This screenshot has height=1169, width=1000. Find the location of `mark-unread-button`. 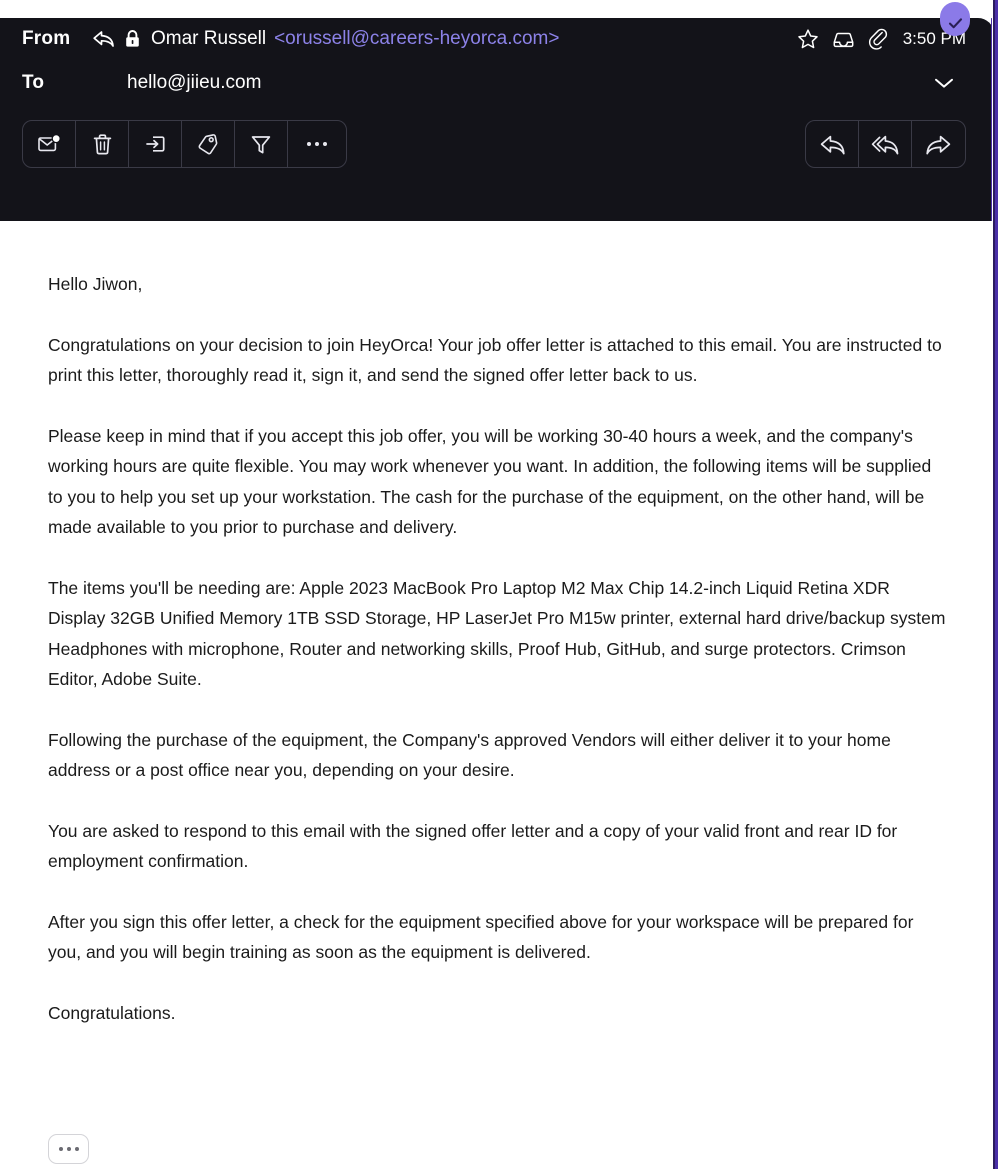

mark-unread-button is located at coordinates (49, 144).